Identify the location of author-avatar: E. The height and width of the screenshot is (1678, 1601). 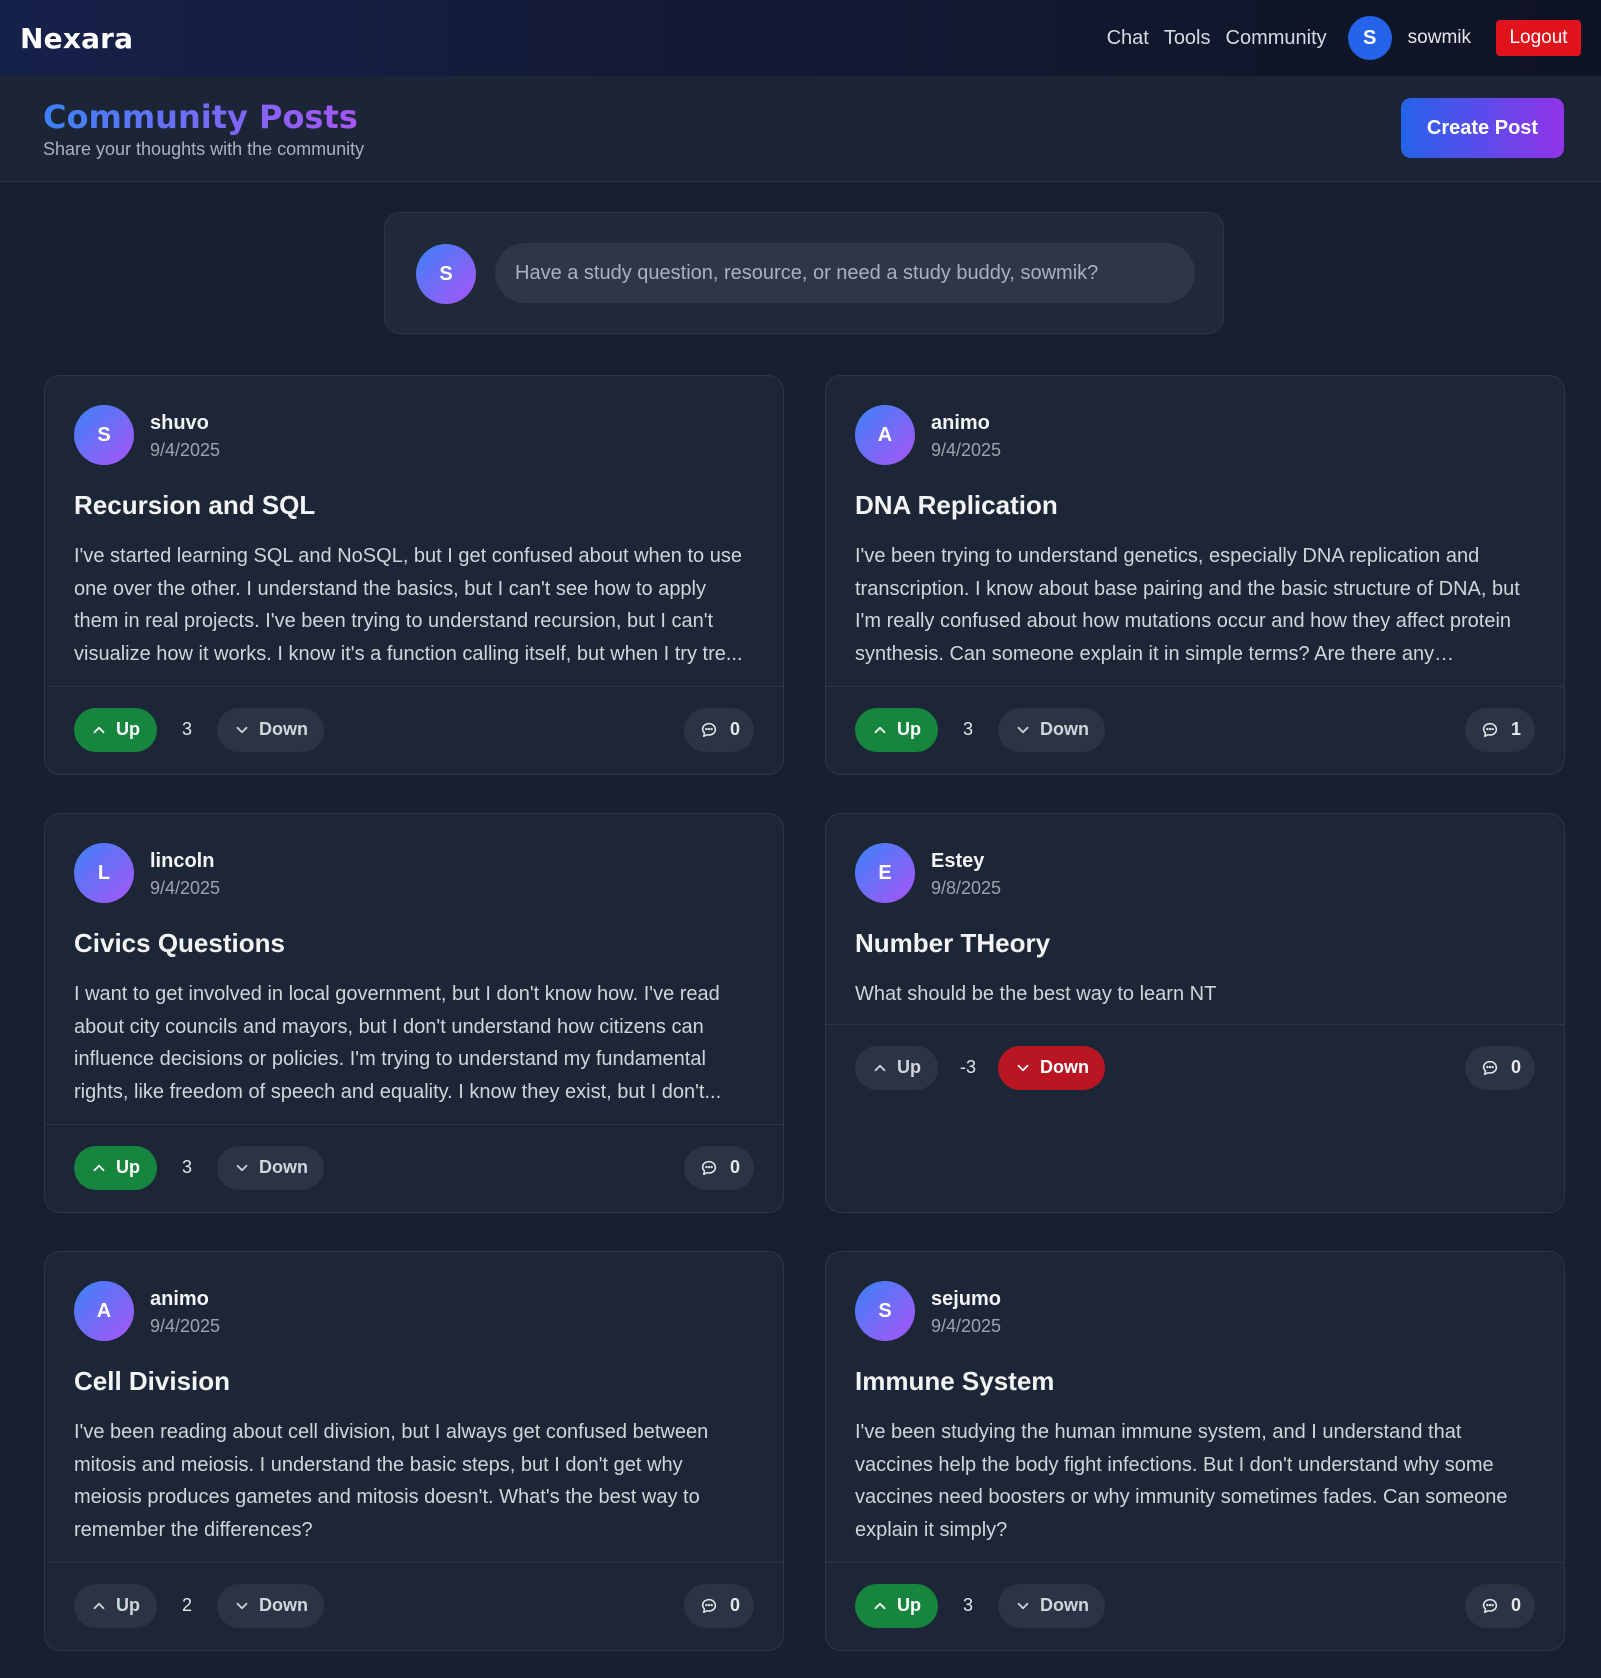
(885, 873).